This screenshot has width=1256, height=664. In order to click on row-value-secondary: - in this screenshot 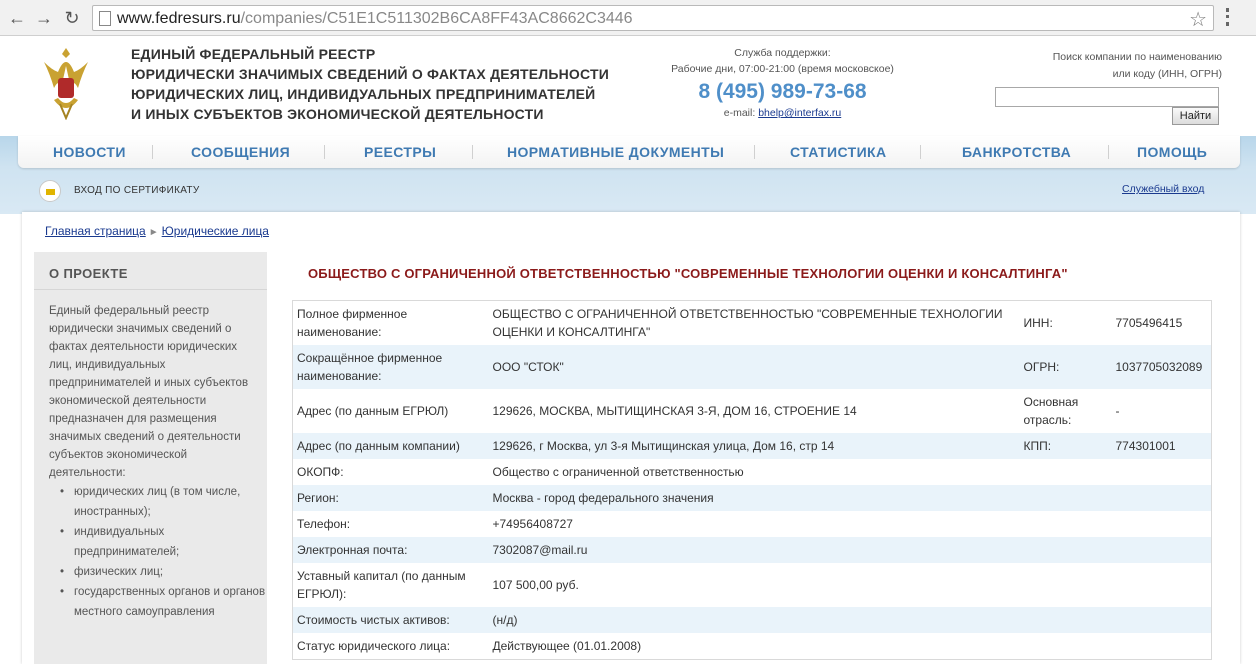, I will do `click(1117, 411)`.